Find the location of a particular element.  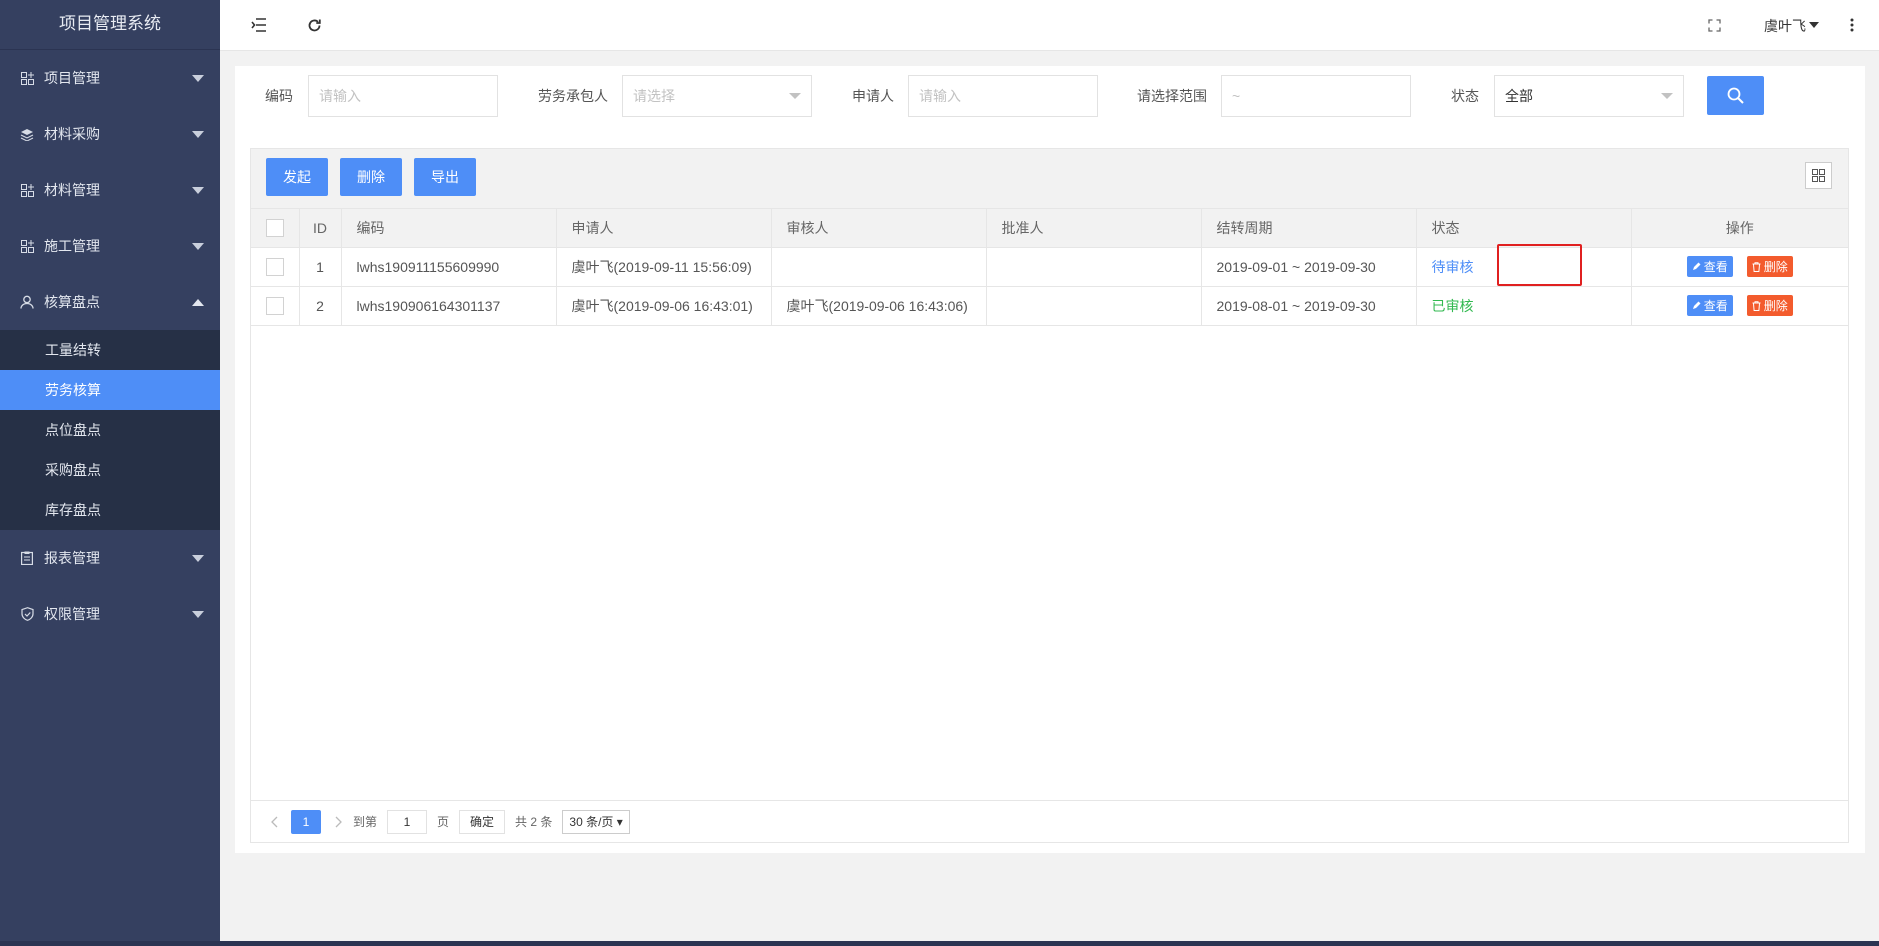

next-page-icon is located at coordinates (338, 822).